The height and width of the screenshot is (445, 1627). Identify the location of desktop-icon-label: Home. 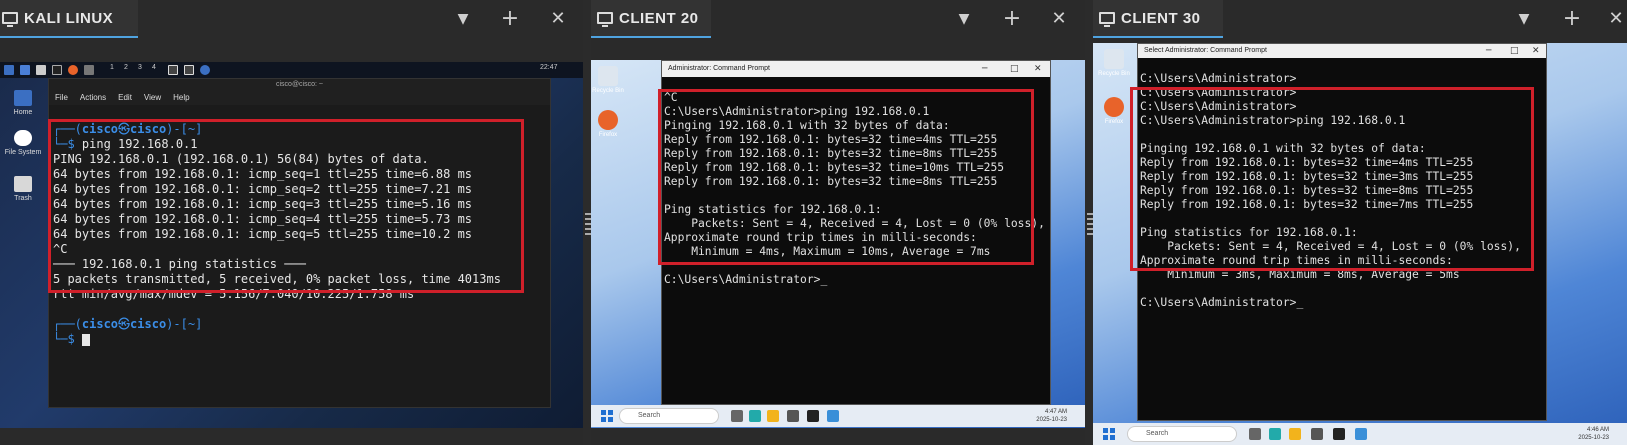
(23, 112).